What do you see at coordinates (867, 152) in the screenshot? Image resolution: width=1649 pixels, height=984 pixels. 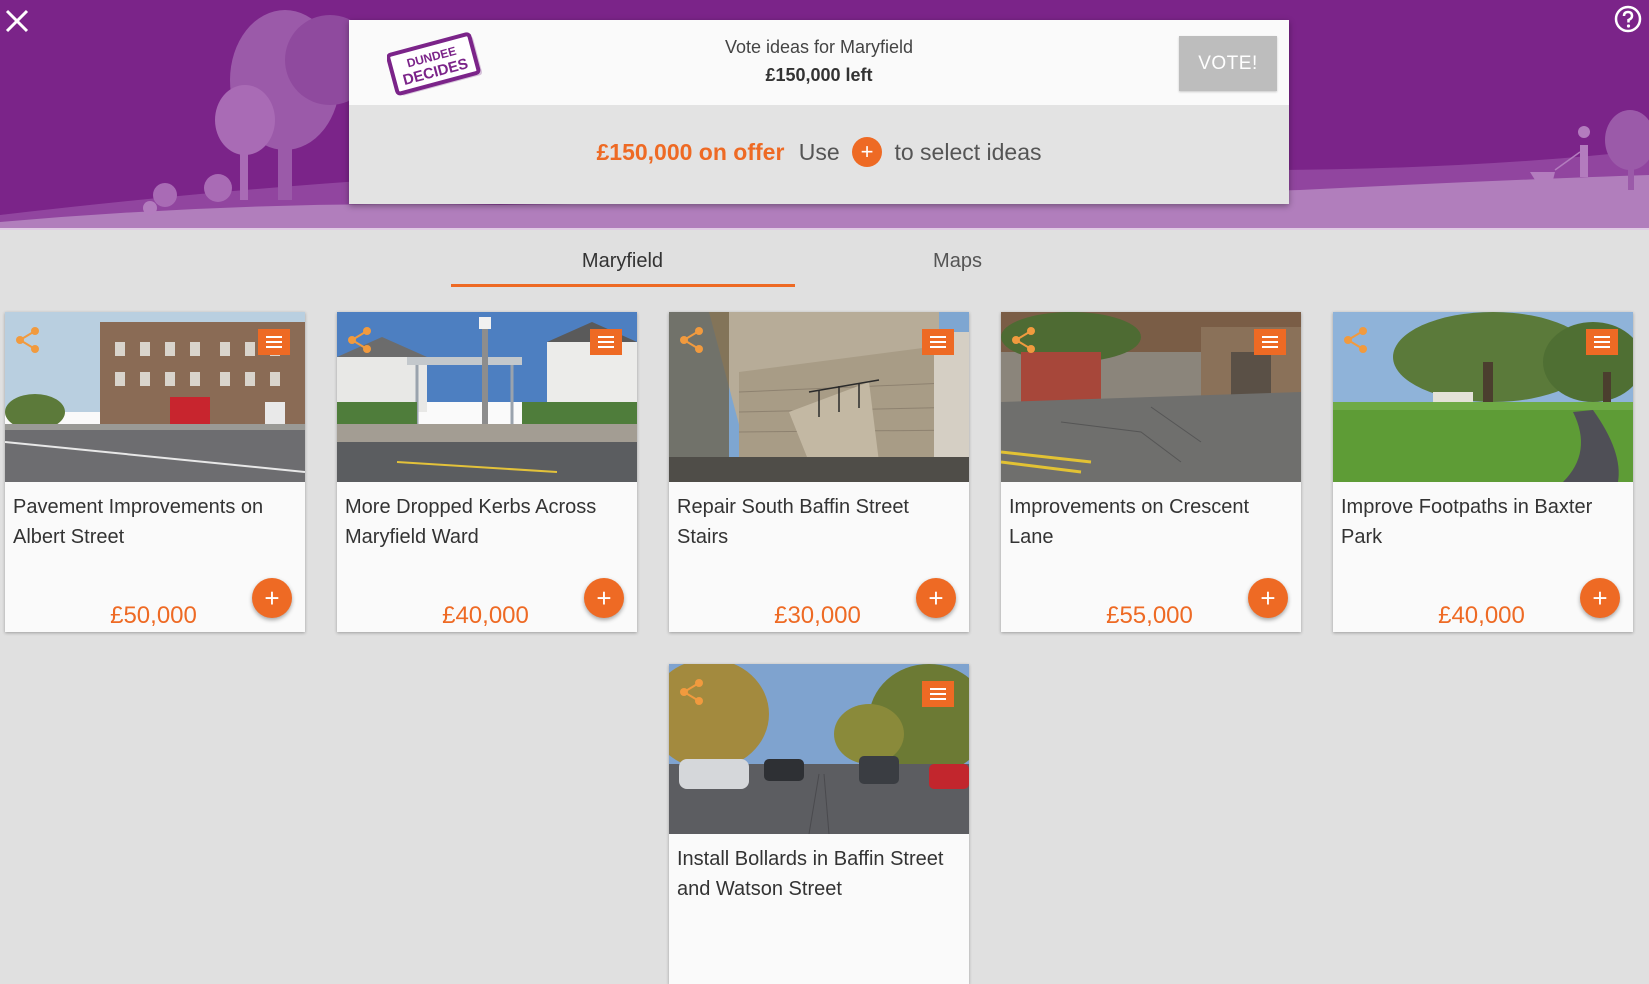 I see `plus-icon: +` at bounding box center [867, 152].